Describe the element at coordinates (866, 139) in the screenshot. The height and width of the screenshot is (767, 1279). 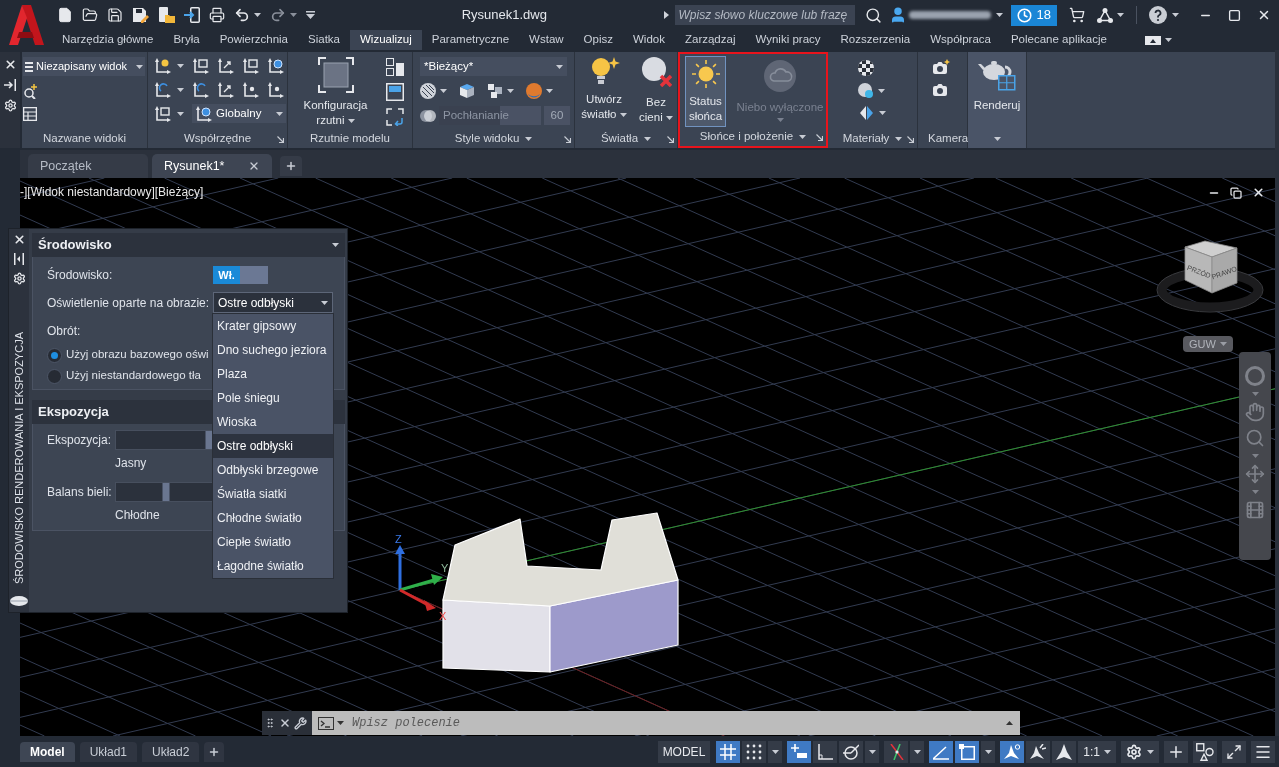
I see `panel-title: Materiały` at that location.